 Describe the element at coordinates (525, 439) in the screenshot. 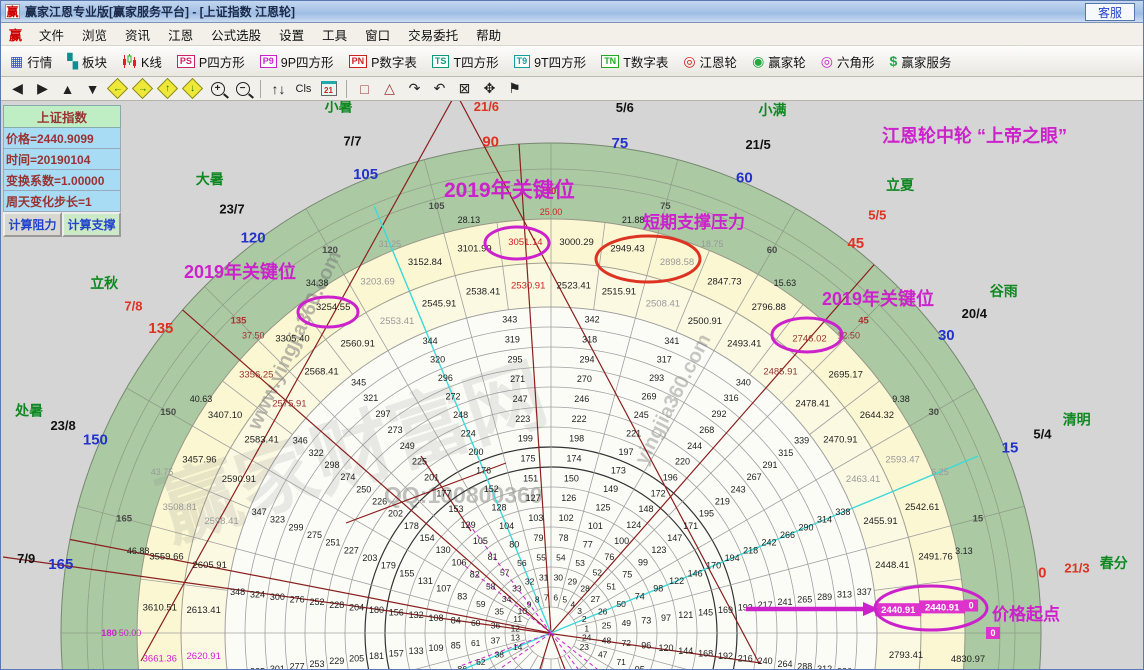

I see `svg-text: 199` at that location.